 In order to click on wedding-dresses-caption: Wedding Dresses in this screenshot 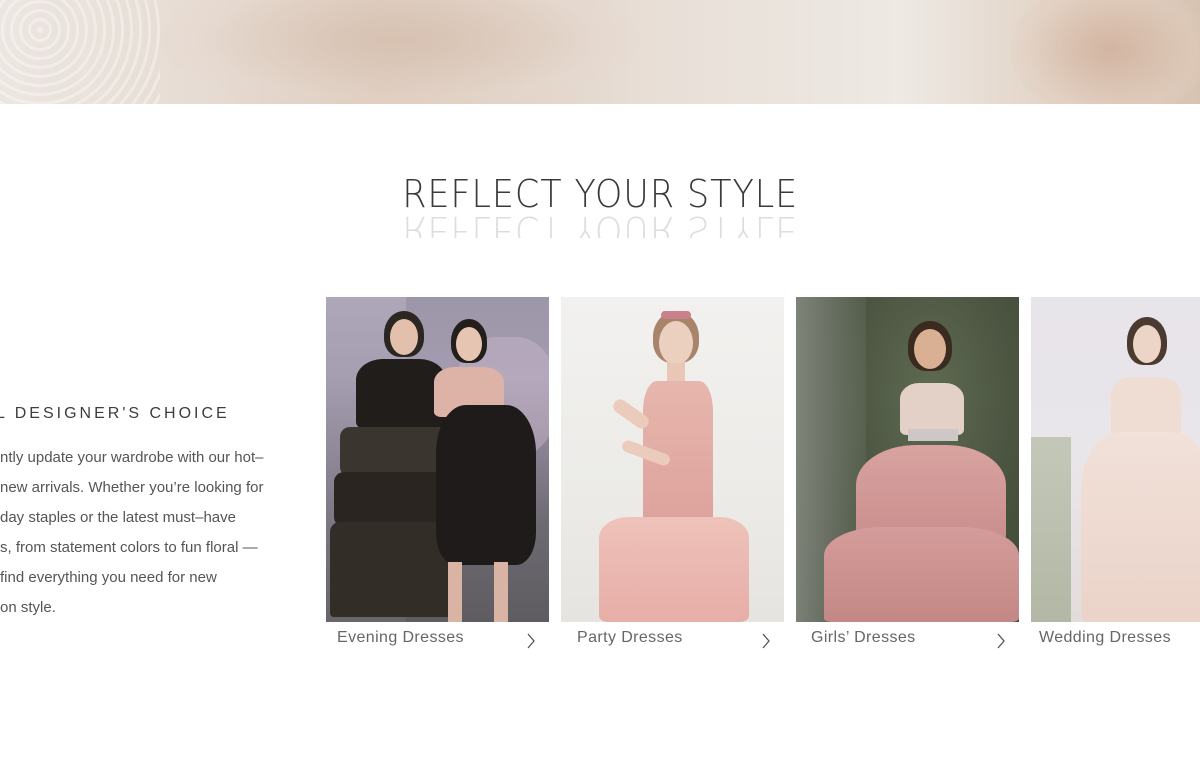, I will do `click(1115, 639)`.